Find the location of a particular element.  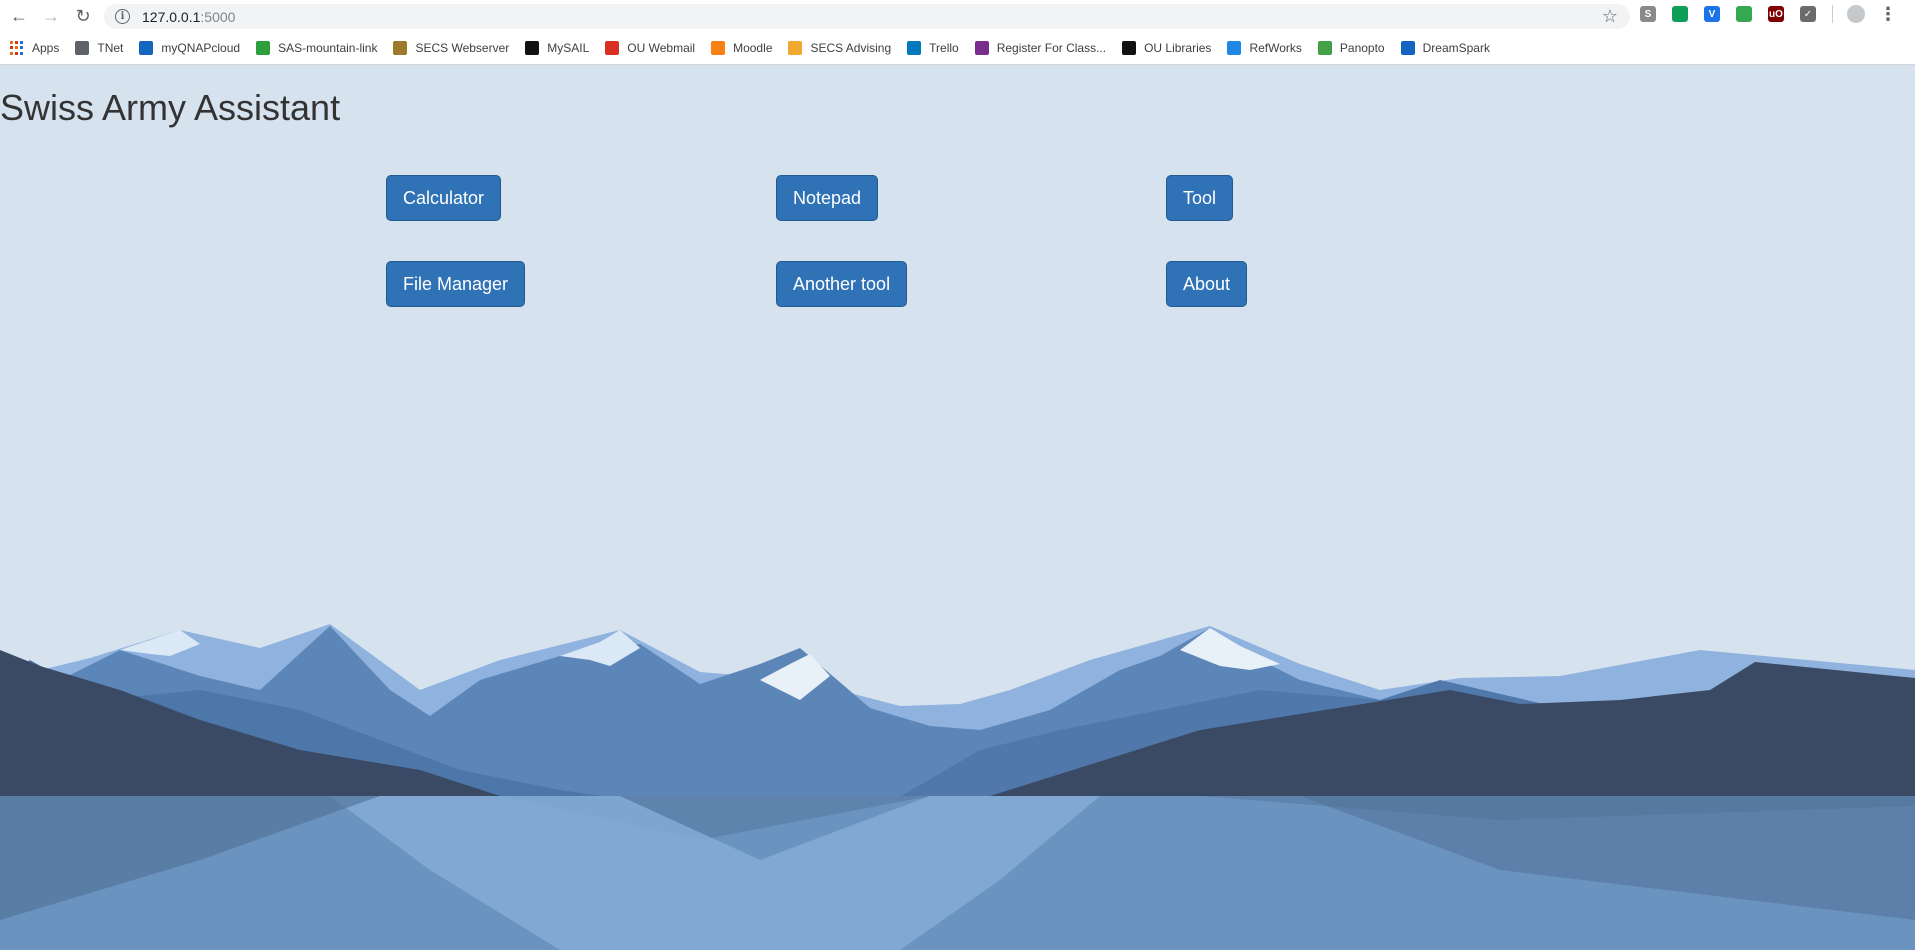

bookmark-sas-mountain-link: SAS-mountain-link is located at coordinates (316, 48).